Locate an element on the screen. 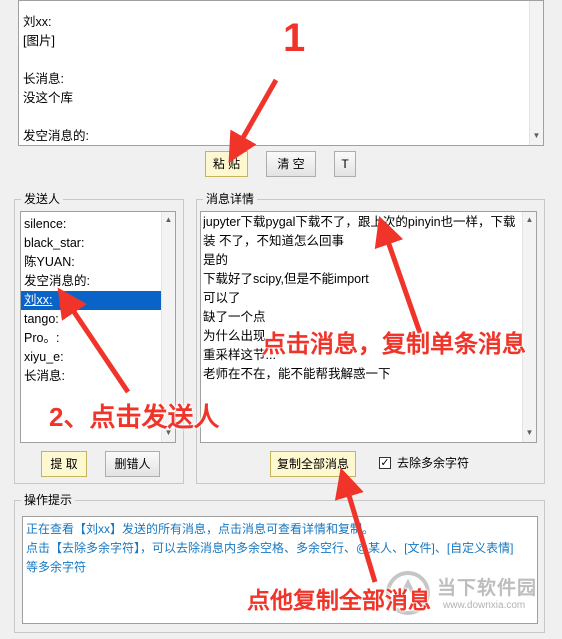 This screenshot has width=562, height=639. annotation-copy-all: 点他复制全部消息 is located at coordinates (339, 600).